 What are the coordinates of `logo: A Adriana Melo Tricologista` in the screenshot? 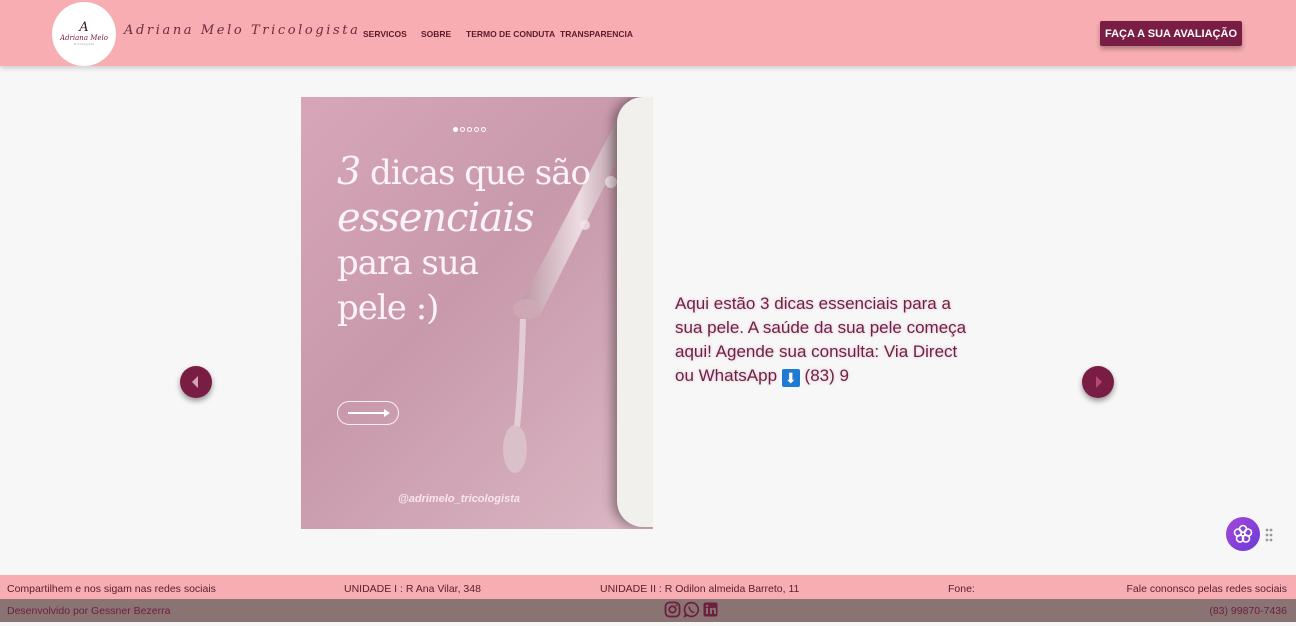 It's located at (84, 34).